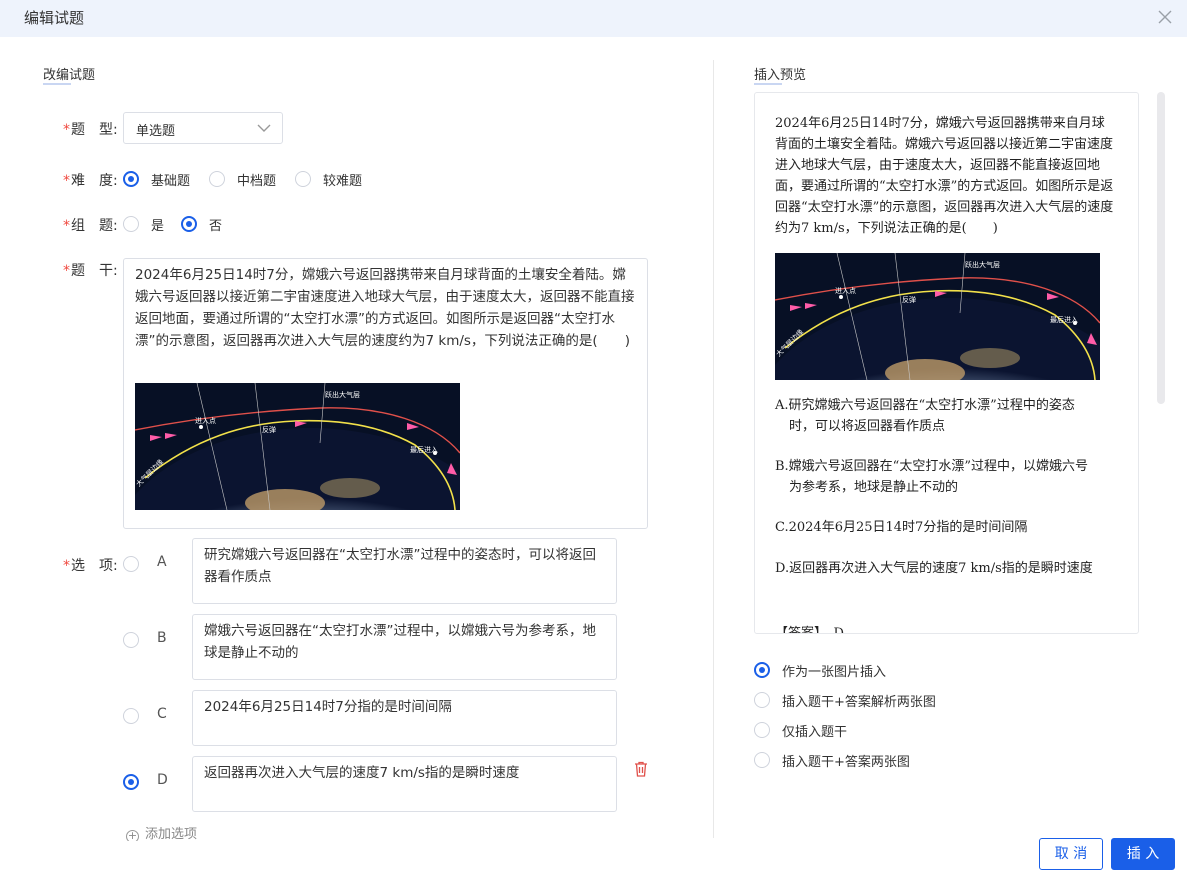 The width and height of the screenshot is (1187, 878). Describe the element at coordinates (901, 527) in the screenshot. I see `preview-option-c: C.2024年6月25日14时7分指的是时间间隔` at that location.